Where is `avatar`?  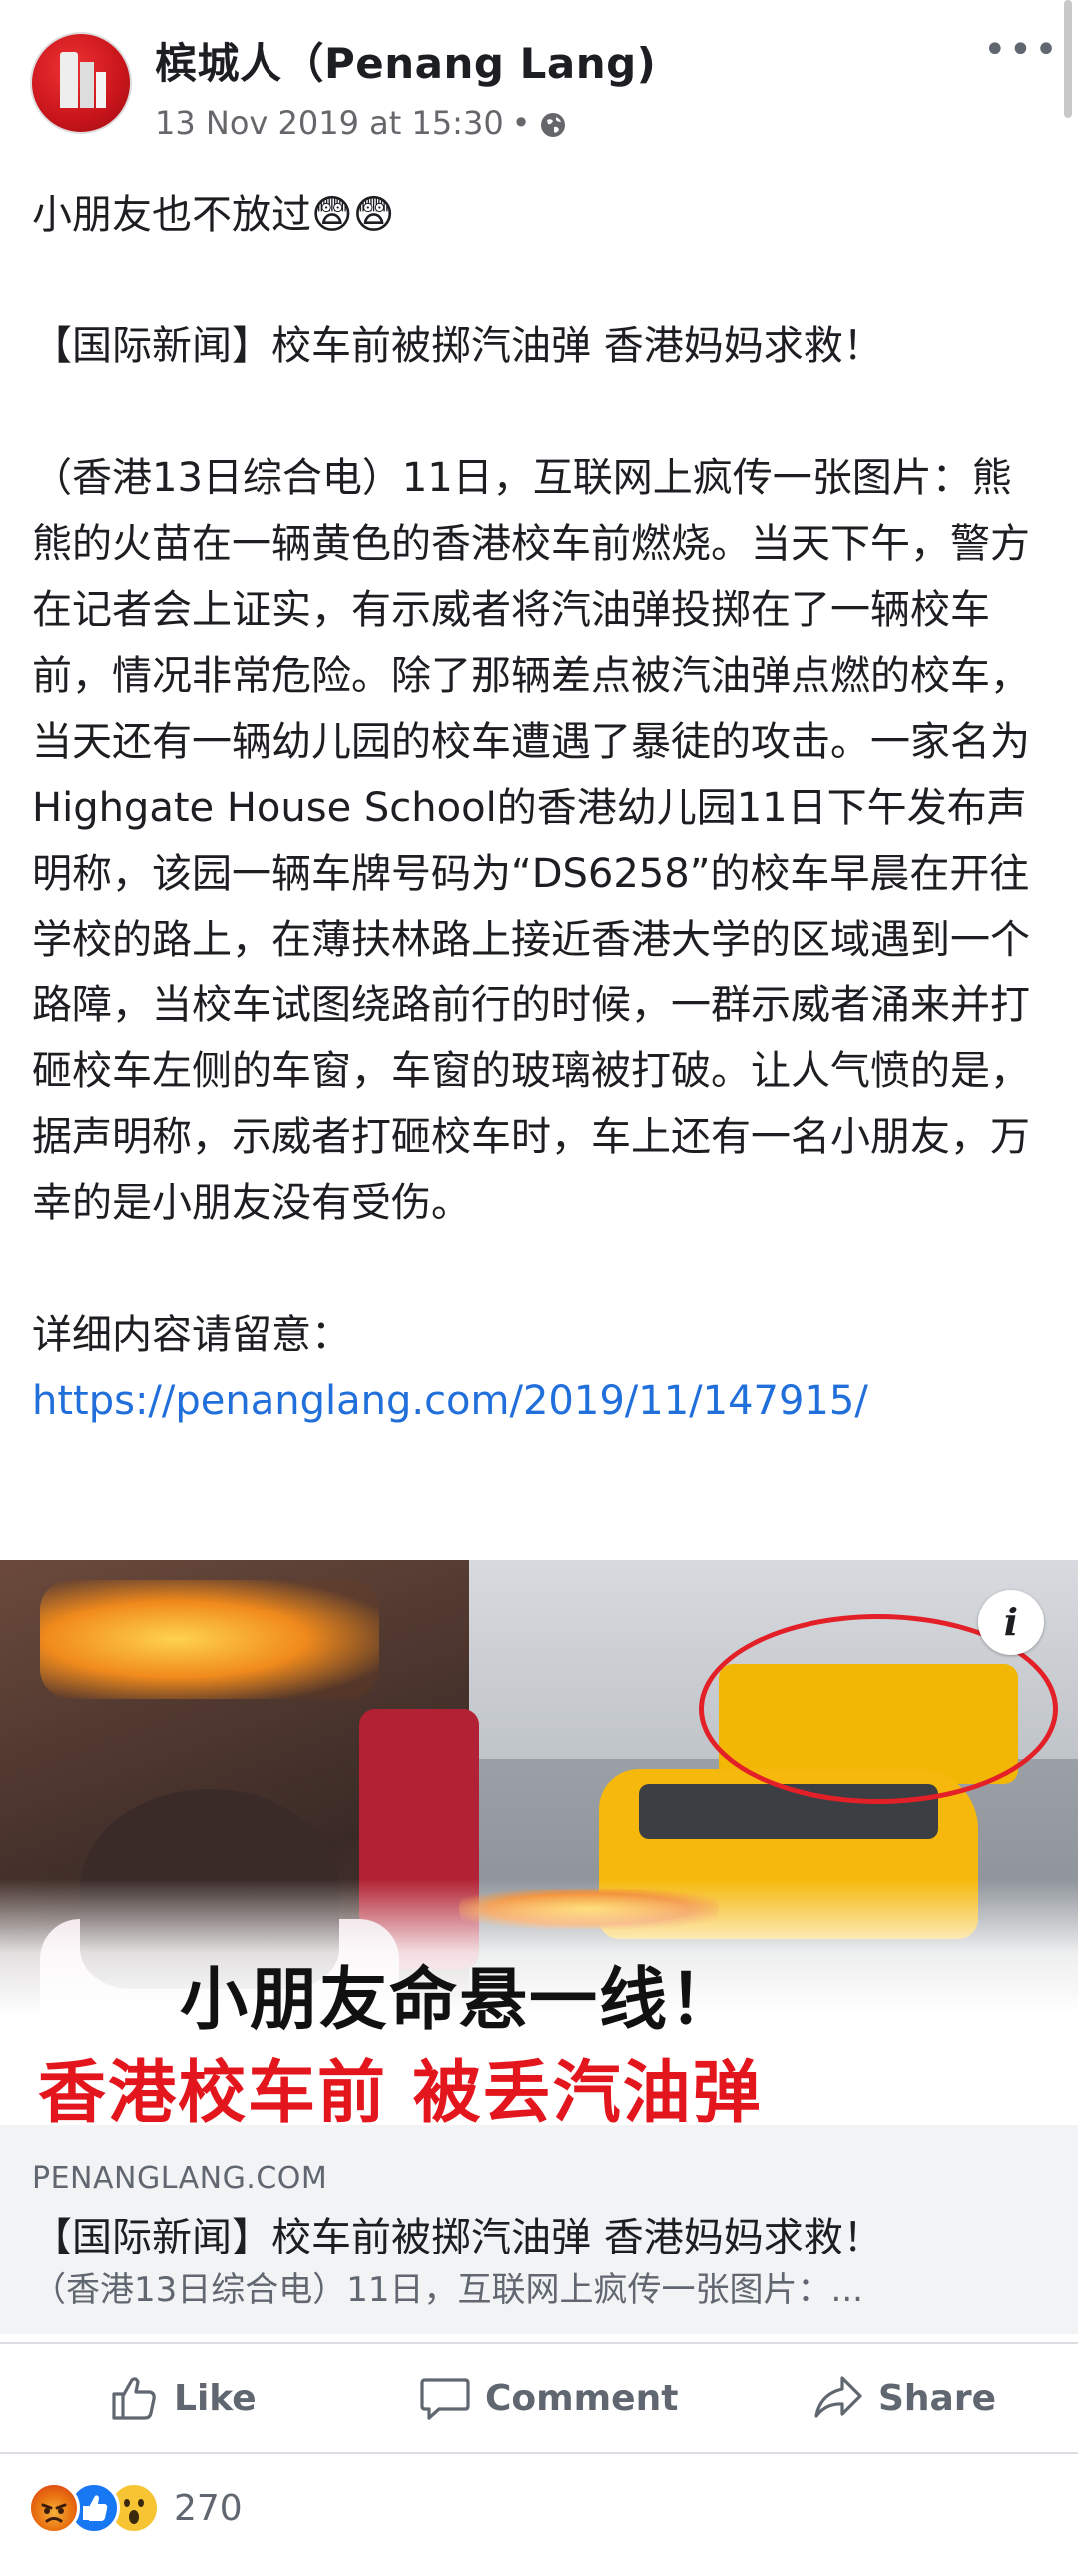
avatar is located at coordinates (81, 83).